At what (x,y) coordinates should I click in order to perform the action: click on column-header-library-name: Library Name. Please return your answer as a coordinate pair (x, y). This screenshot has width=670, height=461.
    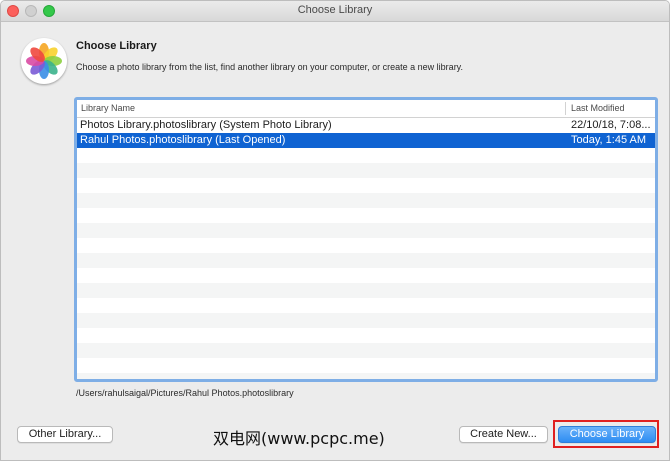
    Looking at the image, I should click on (108, 108).